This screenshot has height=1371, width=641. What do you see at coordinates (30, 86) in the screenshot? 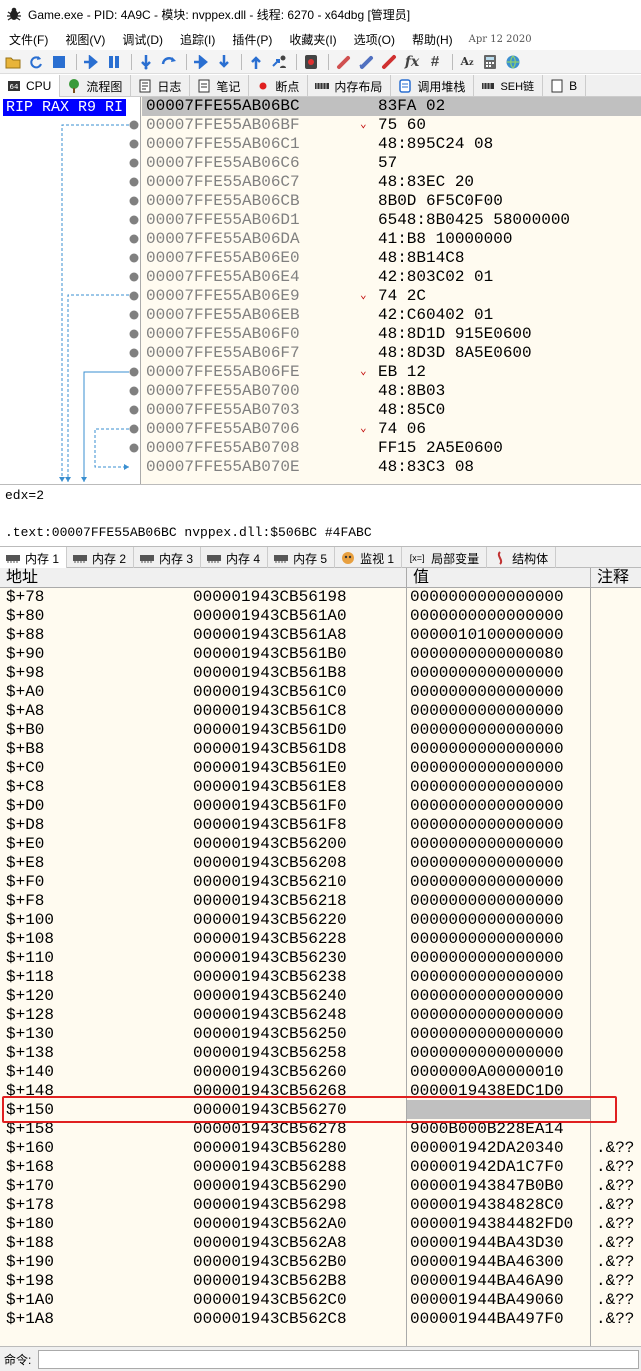
I see `tab-cpu: 64 CPU` at bounding box center [30, 86].